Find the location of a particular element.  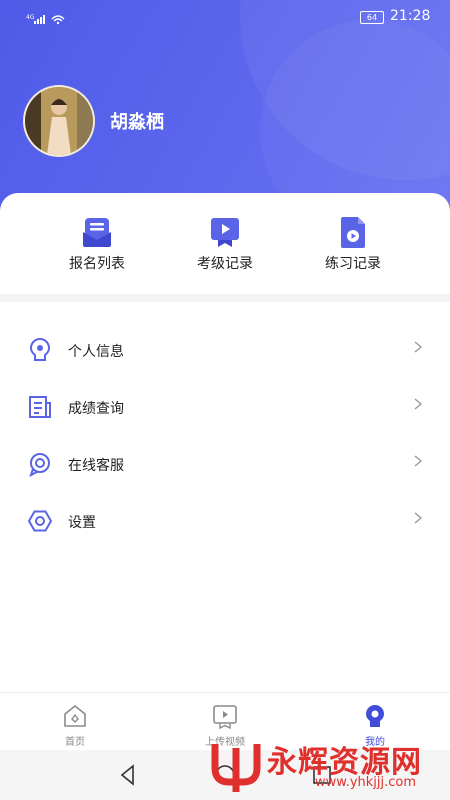

signal-icon: 4G is located at coordinates (46, 19).